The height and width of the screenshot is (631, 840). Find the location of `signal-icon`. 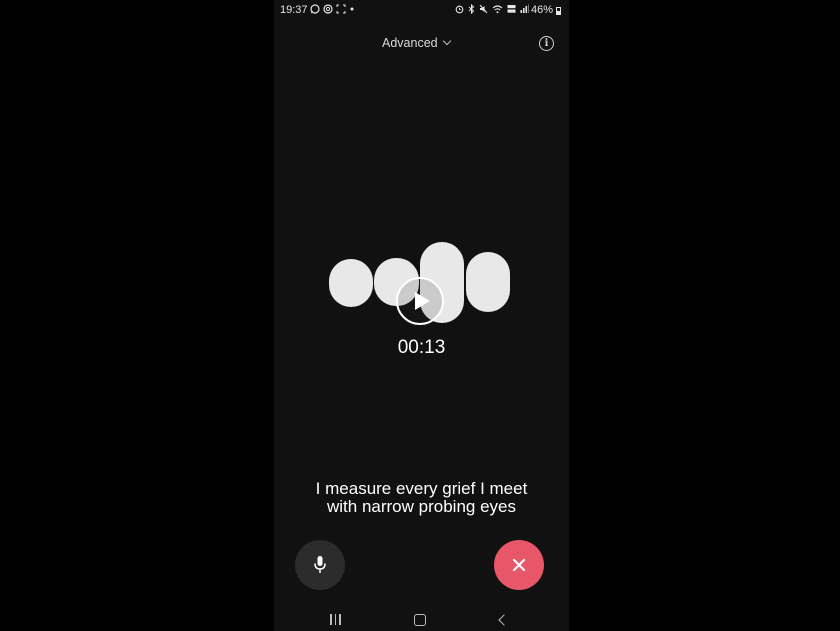

signal-icon is located at coordinates (524, 8).